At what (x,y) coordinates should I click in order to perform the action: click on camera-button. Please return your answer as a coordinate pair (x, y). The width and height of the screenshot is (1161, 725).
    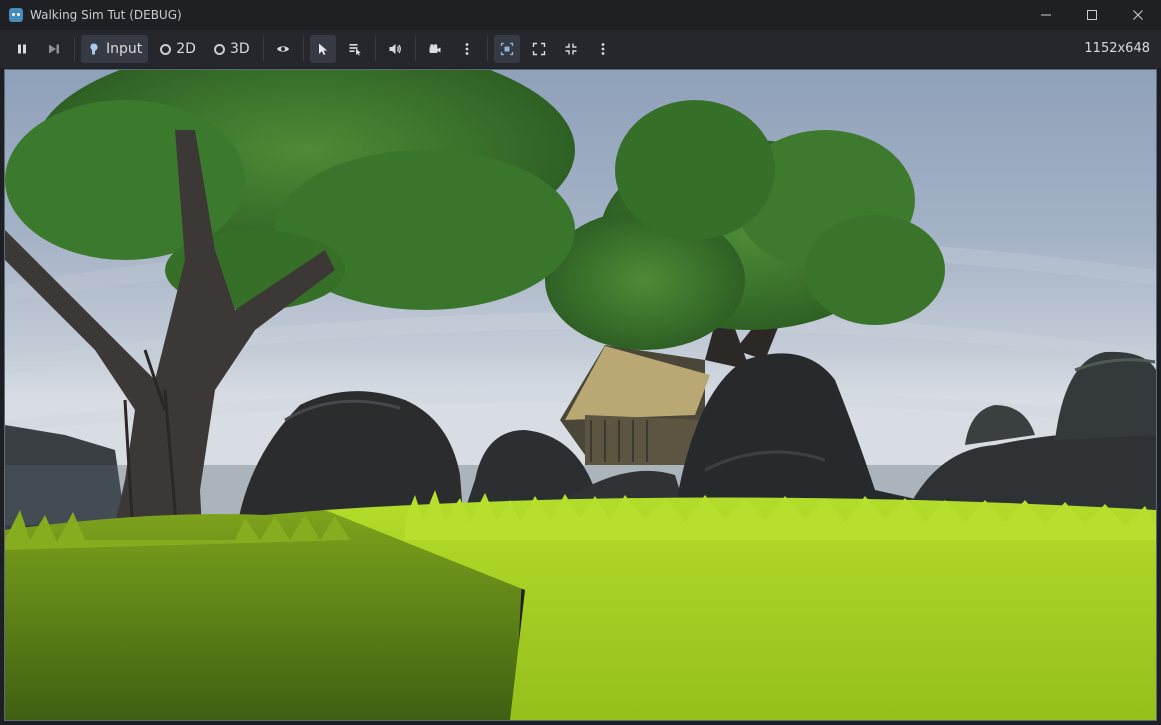
    Looking at the image, I should click on (435, 49).